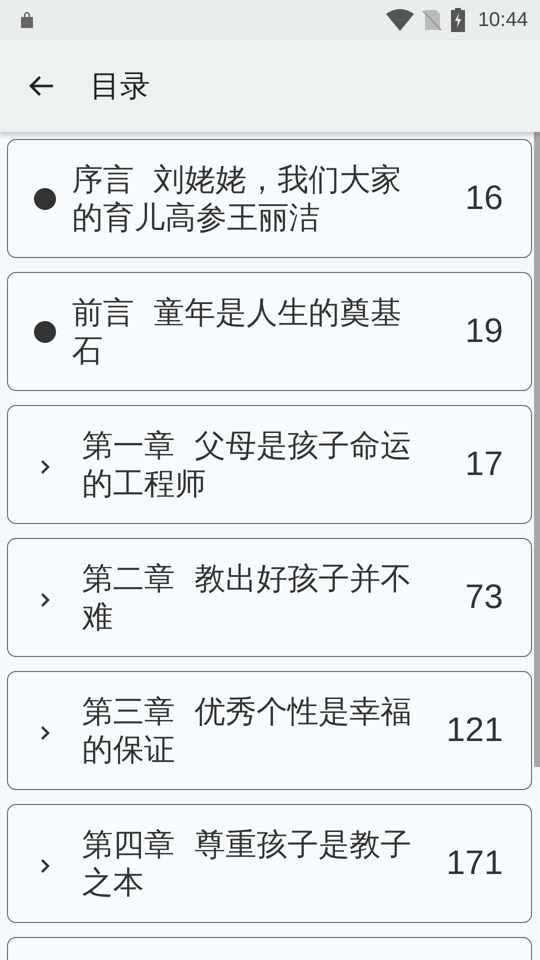 The height and width of the screenshot is (960, 540). Describe the element at coordinates (247, 464) in the screenshot. I see `chapter-title: 第一章 父母是孩子命运的工程师` at that location.